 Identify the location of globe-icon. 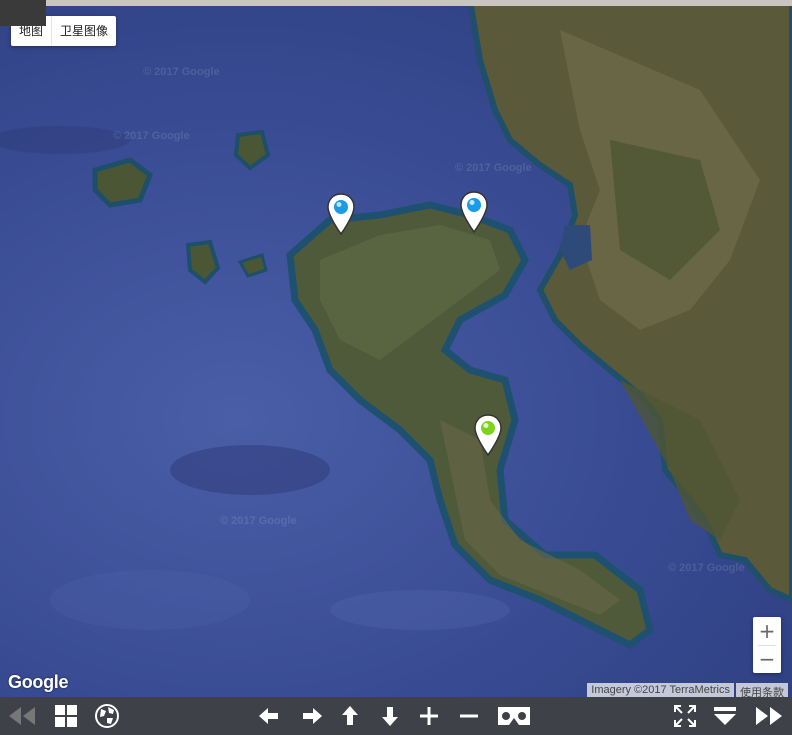
(107, 716).